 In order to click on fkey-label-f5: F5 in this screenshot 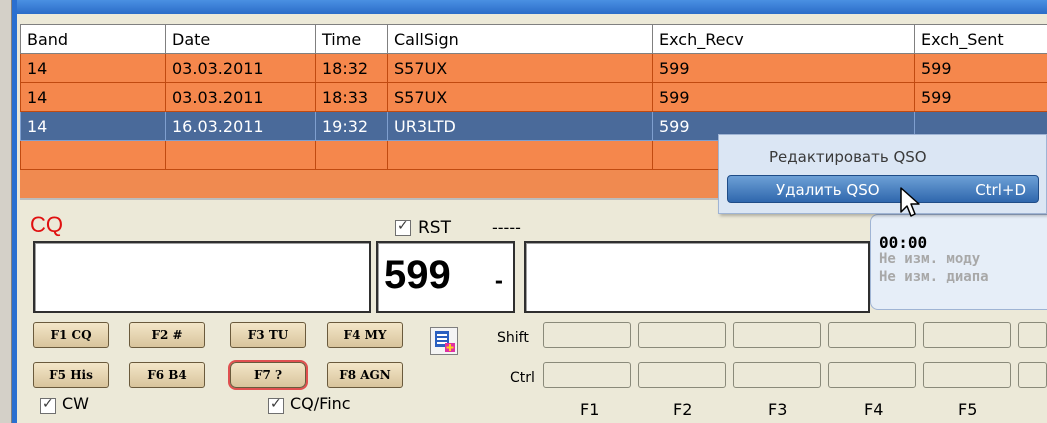, I will do `click(968, 409)`.